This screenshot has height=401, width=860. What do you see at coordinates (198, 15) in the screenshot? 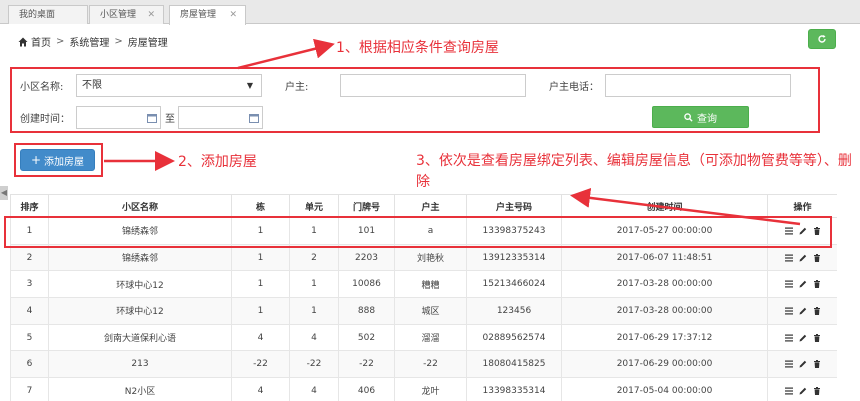
I see `tab-label: 房屋管理` at bounding box center [198, 15].